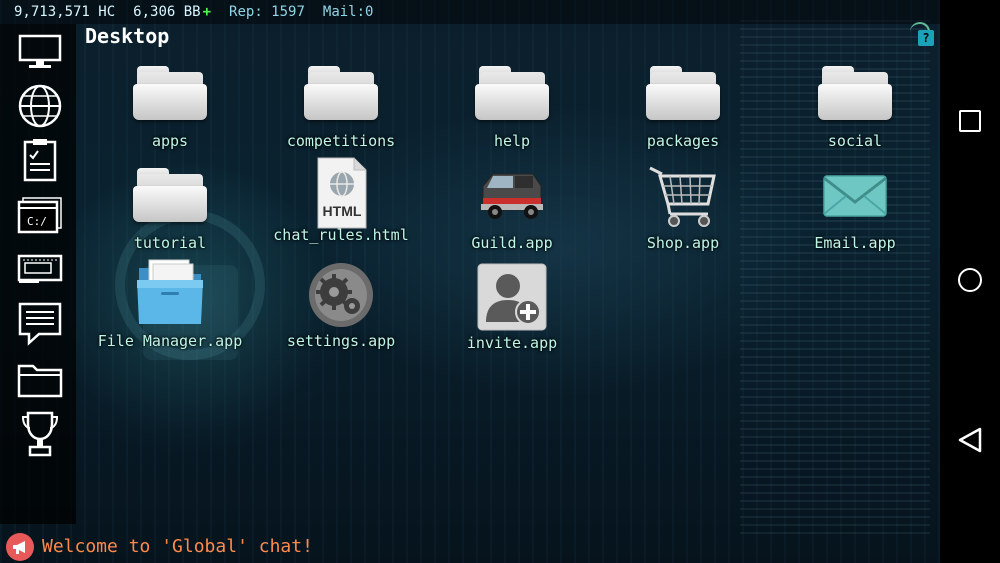  I want to click on desktop-icon-competitions: competitions, so click(341, 112).